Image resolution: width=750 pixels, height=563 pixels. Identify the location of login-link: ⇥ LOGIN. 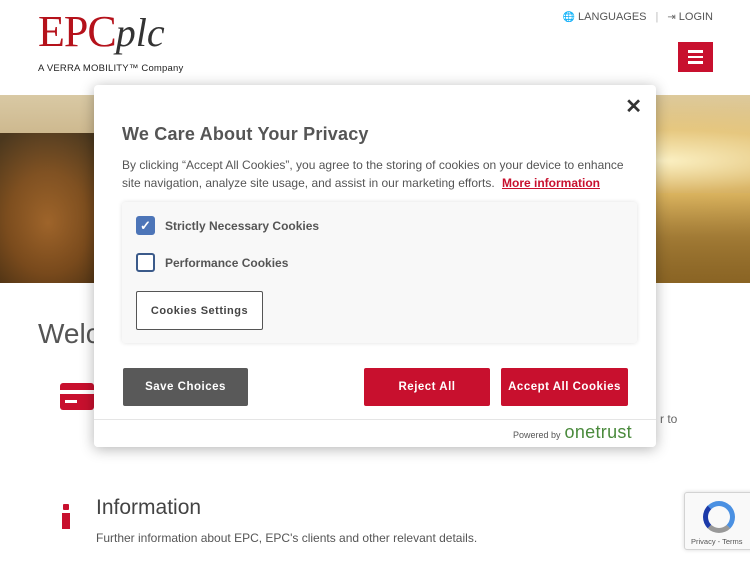
(690, 17).